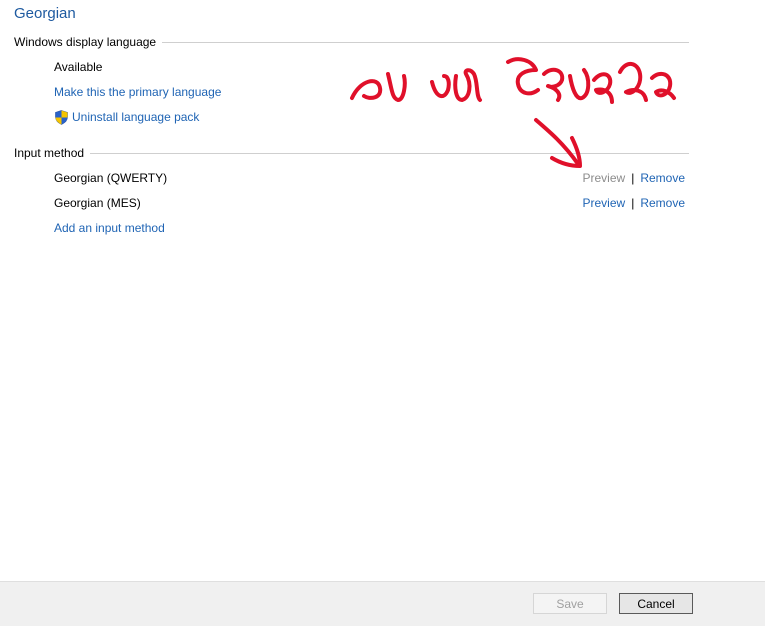  I want to click on input-method-name: Georgian (QWERTY), so click(111, 178).